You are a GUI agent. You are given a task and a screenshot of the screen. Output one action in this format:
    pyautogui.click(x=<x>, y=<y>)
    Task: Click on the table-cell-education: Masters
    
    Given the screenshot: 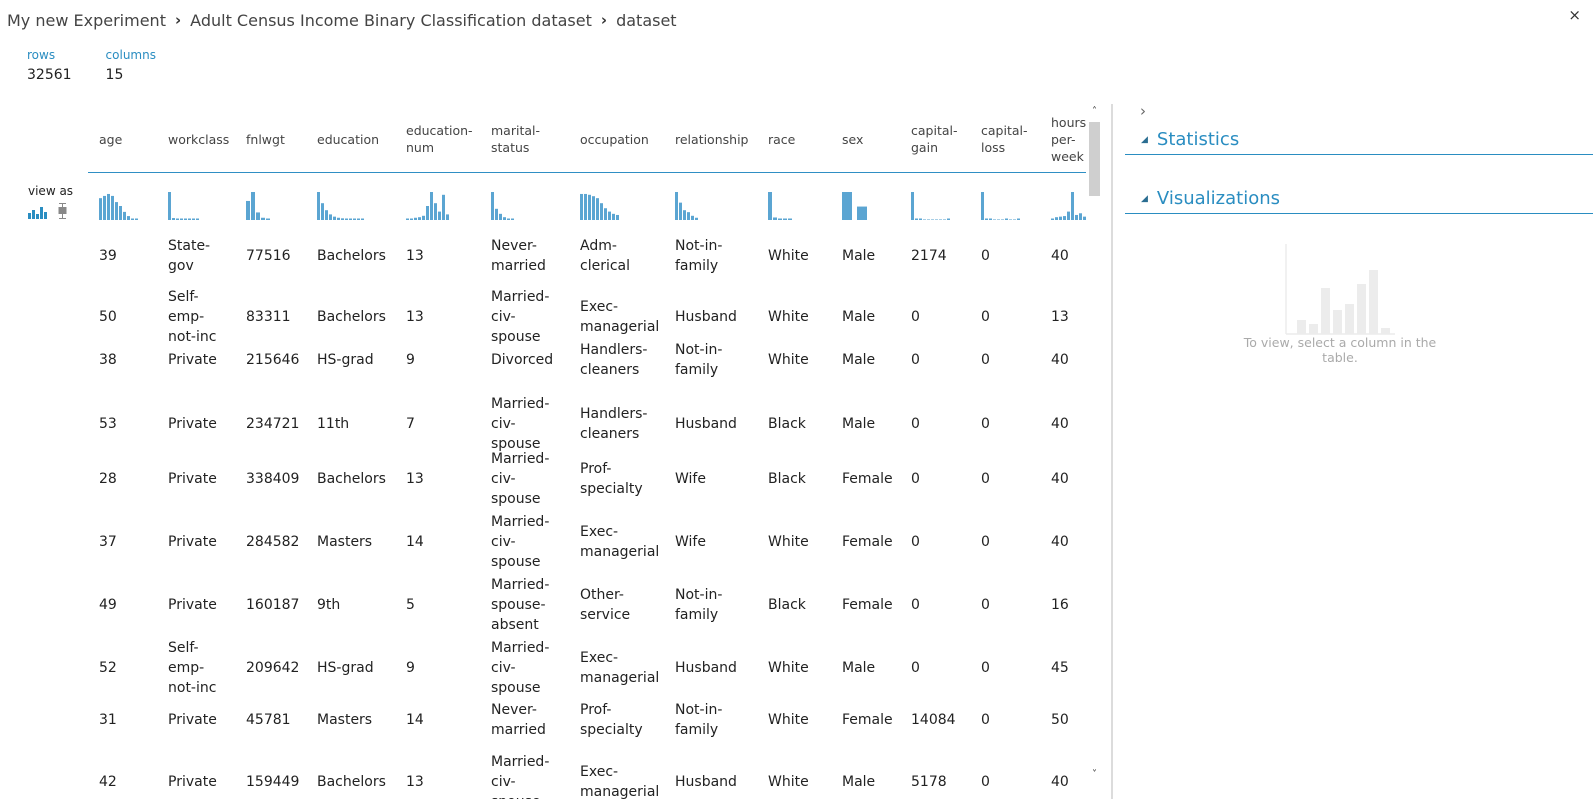 What is the action you would take?
    pyautogui.click(x=344, y=542)
    